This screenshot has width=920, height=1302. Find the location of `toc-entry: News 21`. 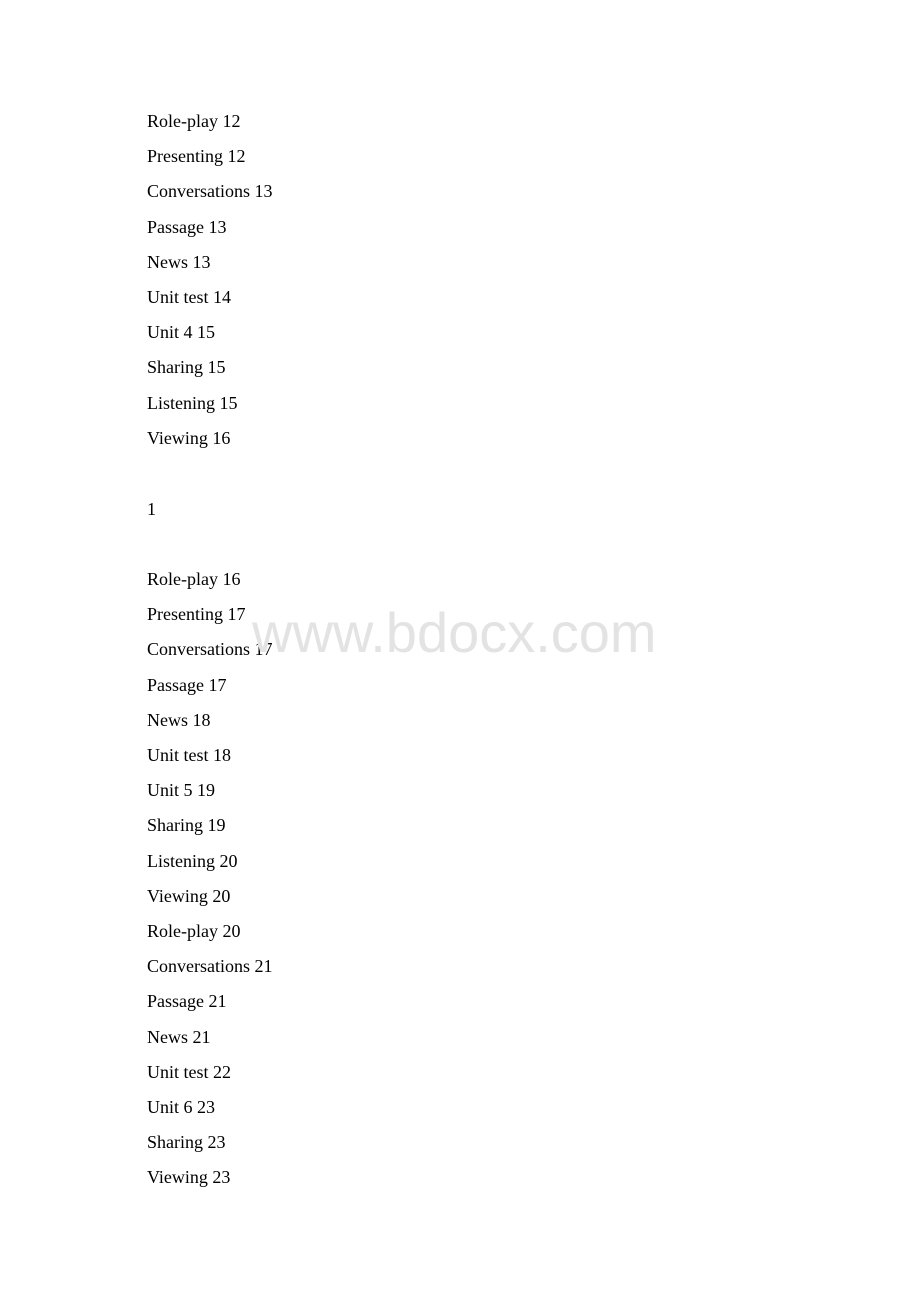

toc-entry: News 21 is located at coordinates (179, 1036).